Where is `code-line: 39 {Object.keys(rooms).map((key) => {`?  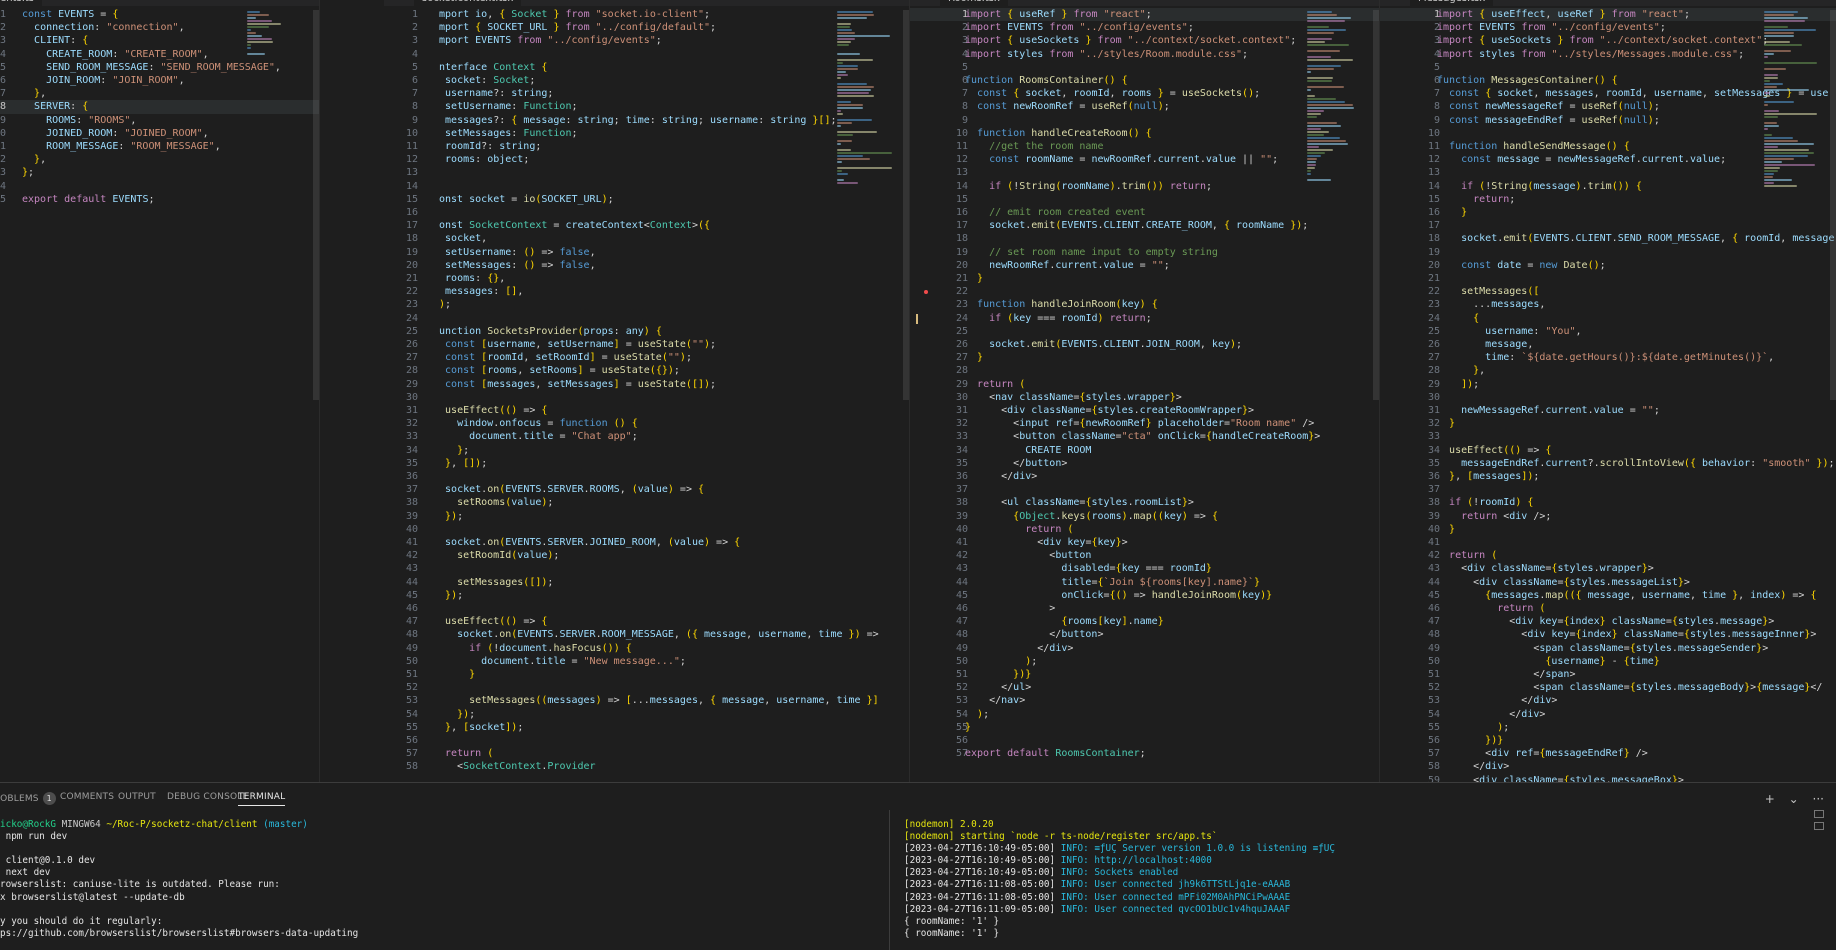 code-line: 39 {Object.keys(rooms).map((key) => { is located at coordinates (1144, 516).